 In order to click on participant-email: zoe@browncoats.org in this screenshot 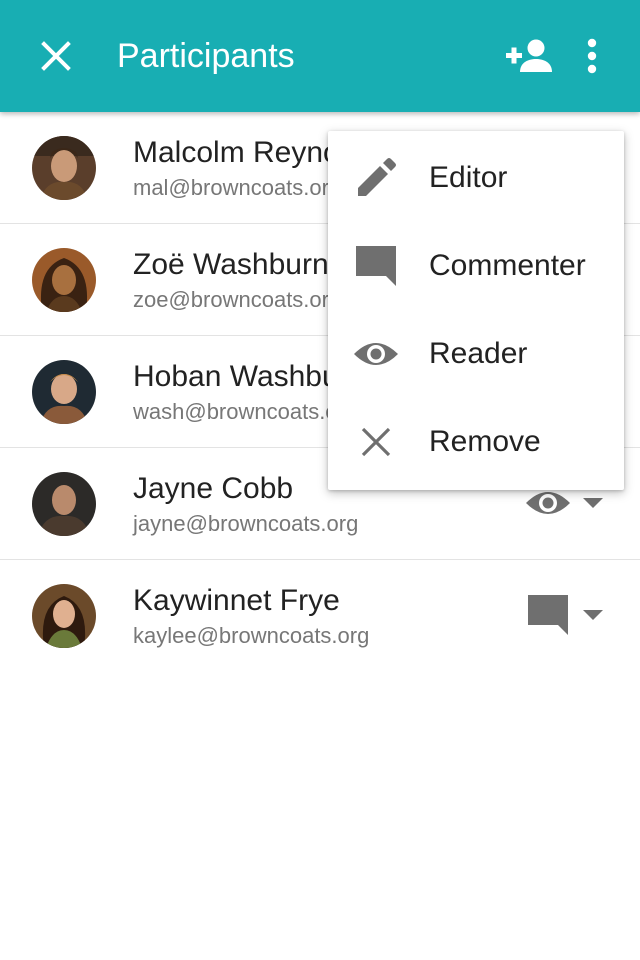, I will do `click(237, 299)`.